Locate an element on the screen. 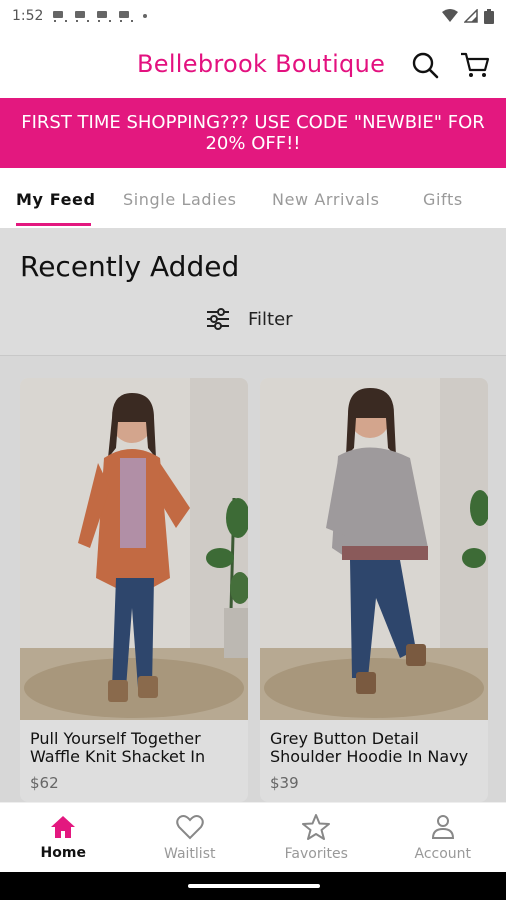  nav-account: Account is located at coordinates (443, 838).